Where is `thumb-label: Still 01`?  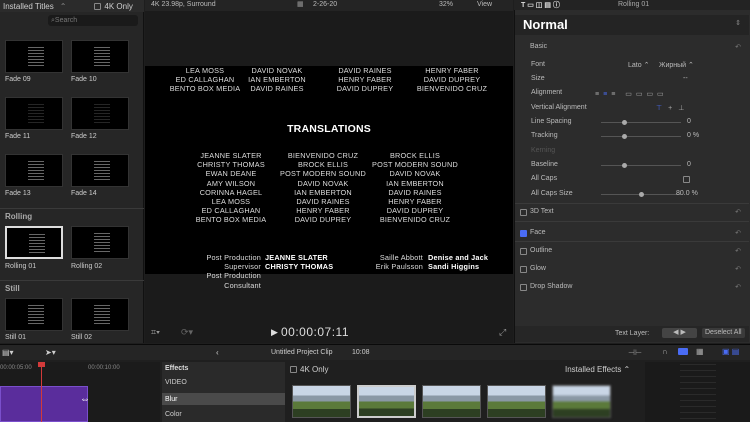 thumb-label: Still 01 is located at coordinates (16, 337).